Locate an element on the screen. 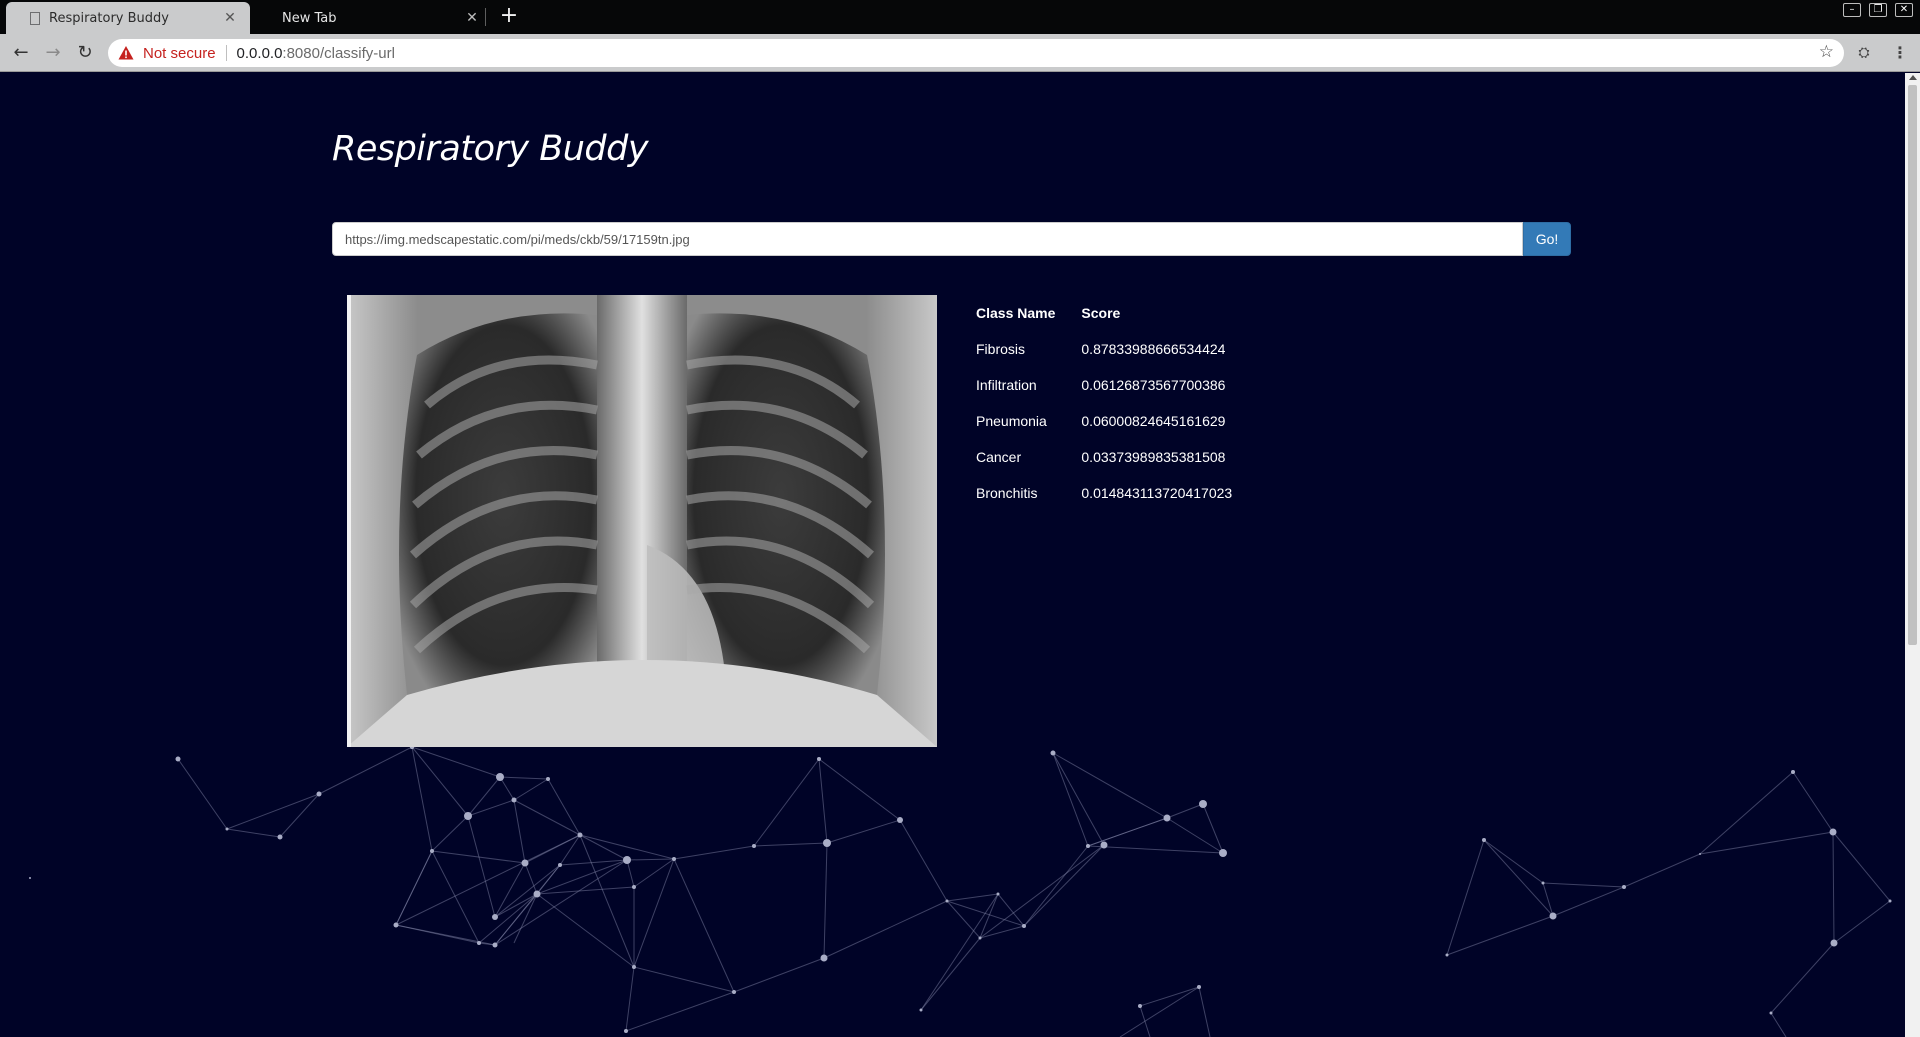 Image resolution: width=1920 pixels, height=1037 pixels. omnibox-divider is located at coordinates (226, 53).